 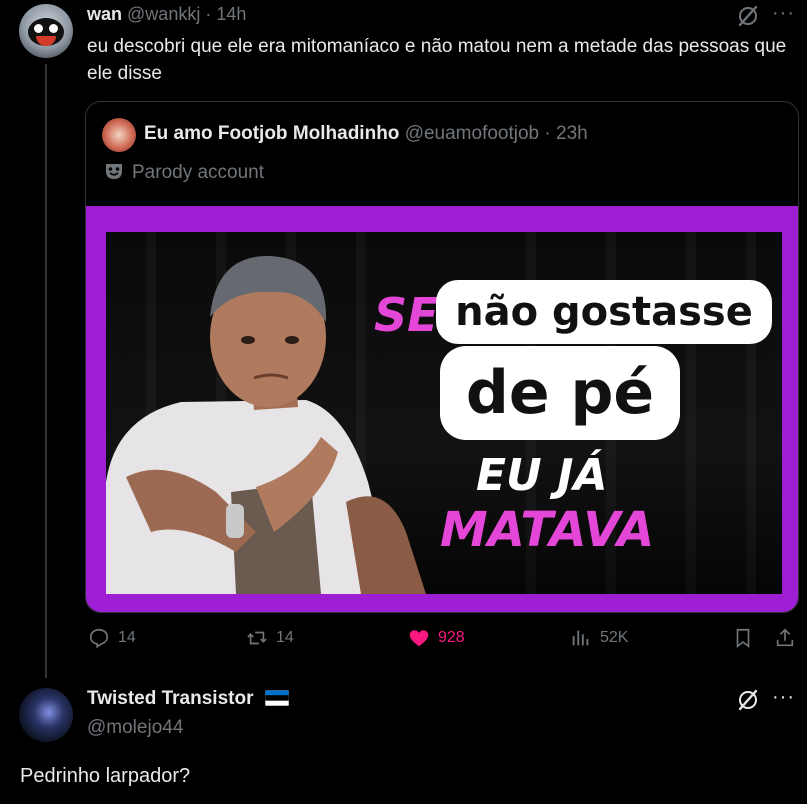 What do you see at coordinates (99, 638) in the screenshot?
I see `reply-icon` at bounding box center [99, 638].